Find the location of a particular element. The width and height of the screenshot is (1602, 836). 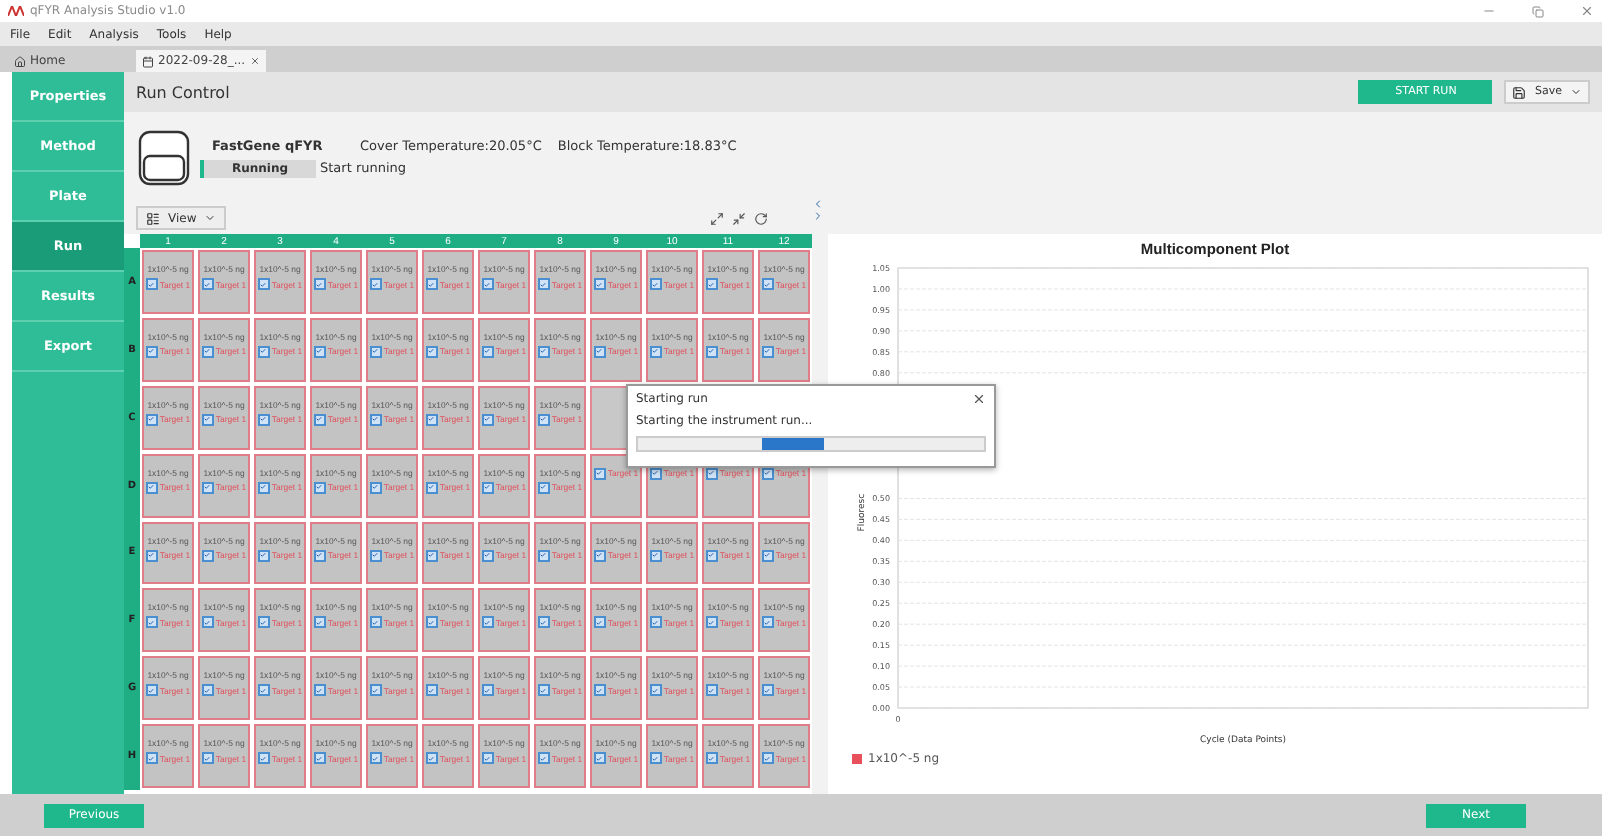

minimize-icon is located at coordinates (1489, 11).